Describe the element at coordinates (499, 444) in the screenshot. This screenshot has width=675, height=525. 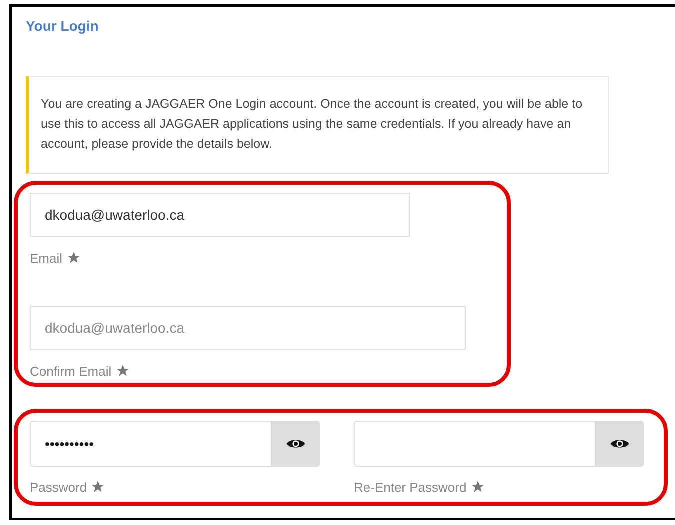
I see `password-field` at that location.